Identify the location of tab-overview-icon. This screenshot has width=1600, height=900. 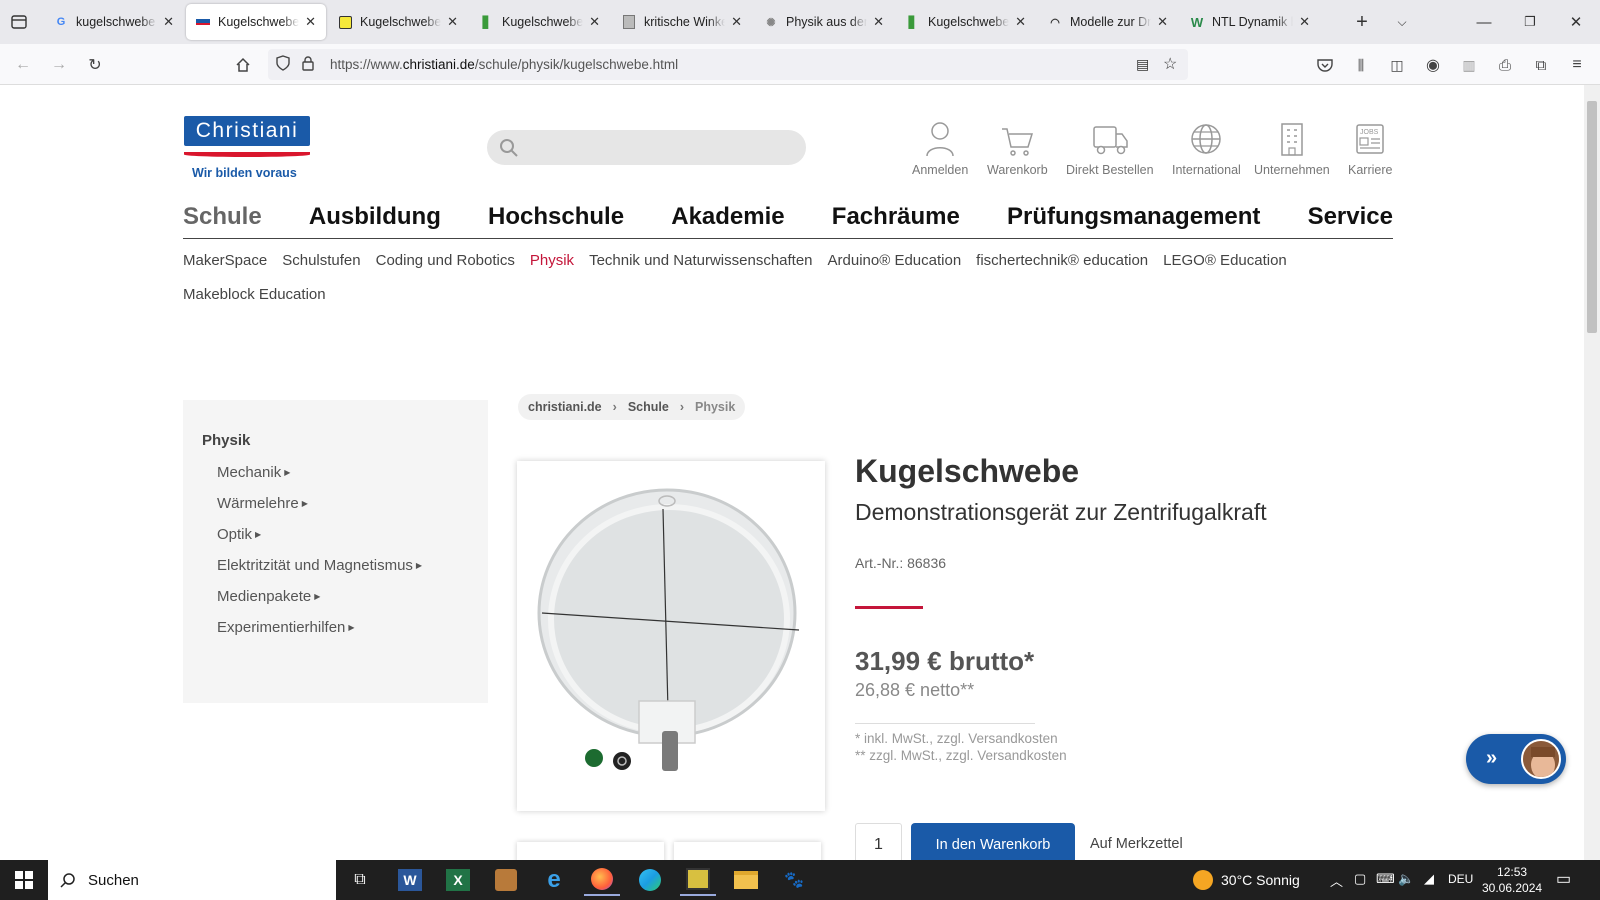
(19, 22).